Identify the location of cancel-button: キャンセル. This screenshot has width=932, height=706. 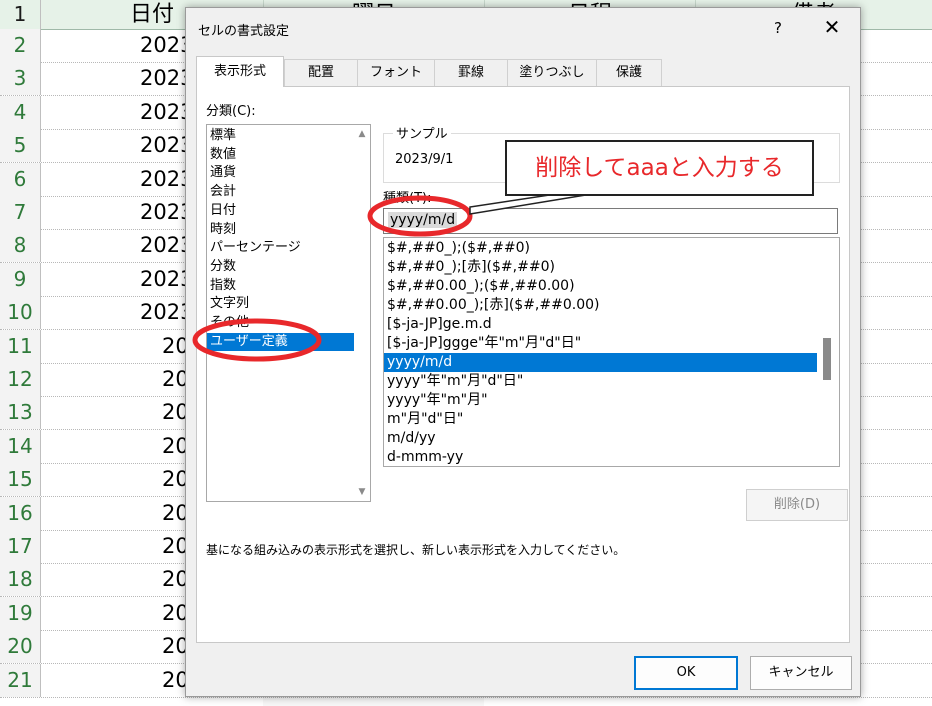
(801, 673).